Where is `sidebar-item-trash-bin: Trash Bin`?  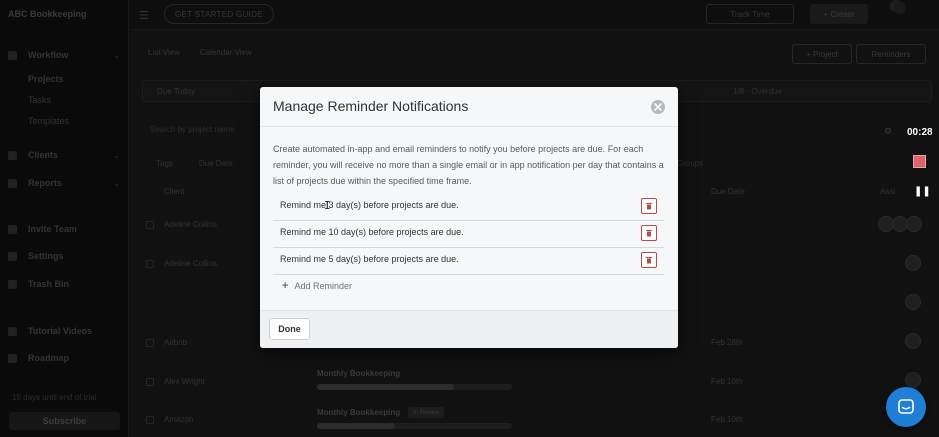 sidebar-item-trash-bin: Trash Bin is located at coordinates (64, 284).